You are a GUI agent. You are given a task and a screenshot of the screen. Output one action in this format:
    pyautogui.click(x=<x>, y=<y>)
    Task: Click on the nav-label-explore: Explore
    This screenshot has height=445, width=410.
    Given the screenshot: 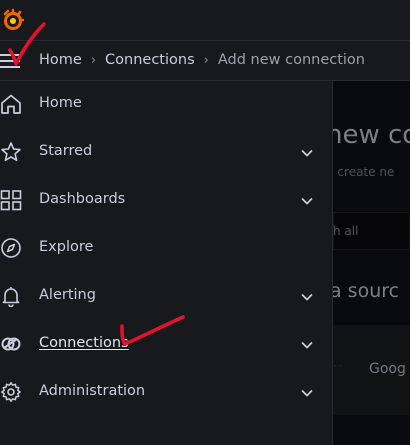 What is the action you would take?
    pyautogui.click(x=66, y=247)
    